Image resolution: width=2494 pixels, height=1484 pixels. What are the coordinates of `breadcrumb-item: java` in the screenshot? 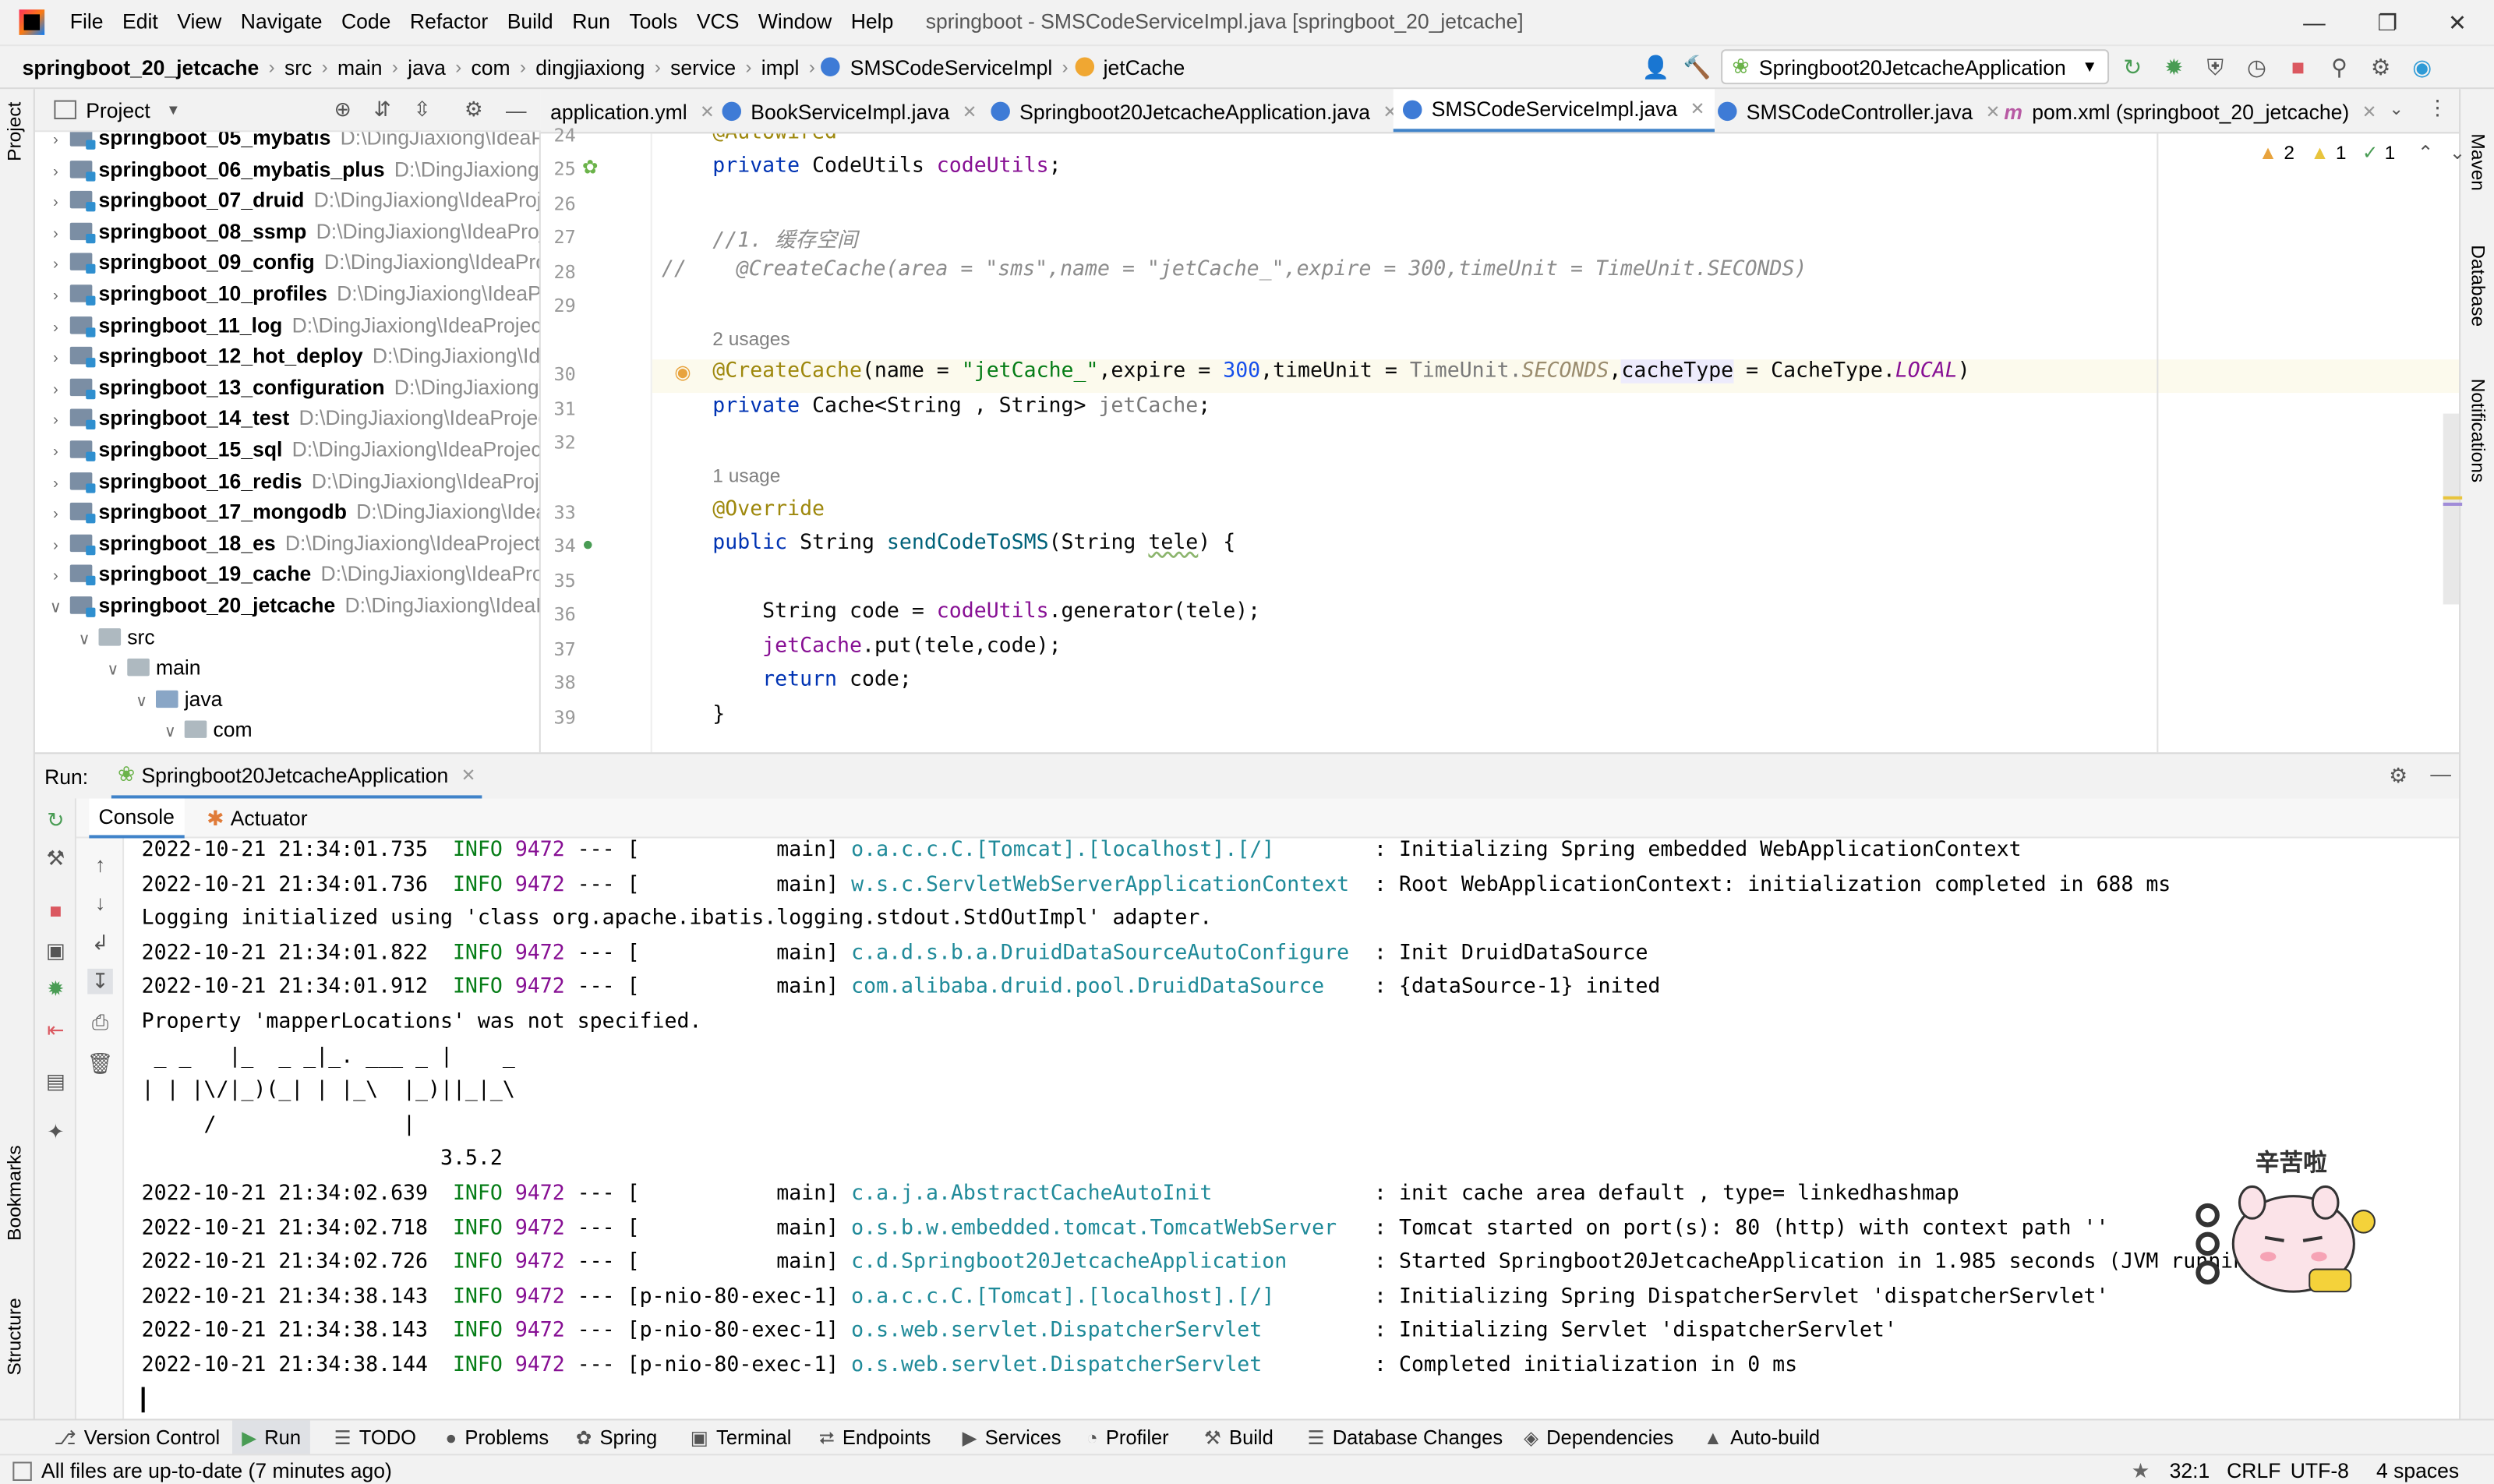 It's located at (427, 67).